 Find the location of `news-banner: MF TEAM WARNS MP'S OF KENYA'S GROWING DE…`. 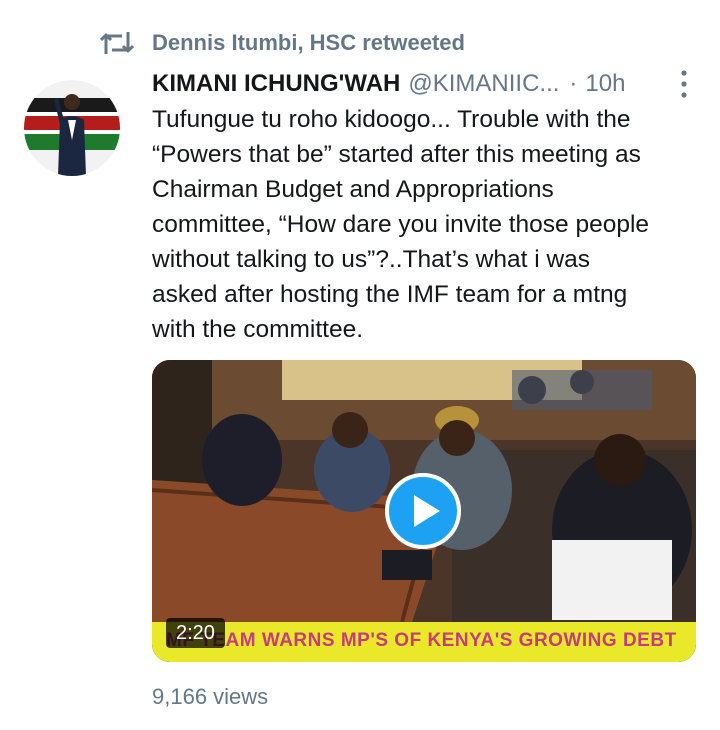

news-banner: MF TEAM WARNS MP'S OF KENYA'S GROWING DE… is located at coordinates (424, 642).